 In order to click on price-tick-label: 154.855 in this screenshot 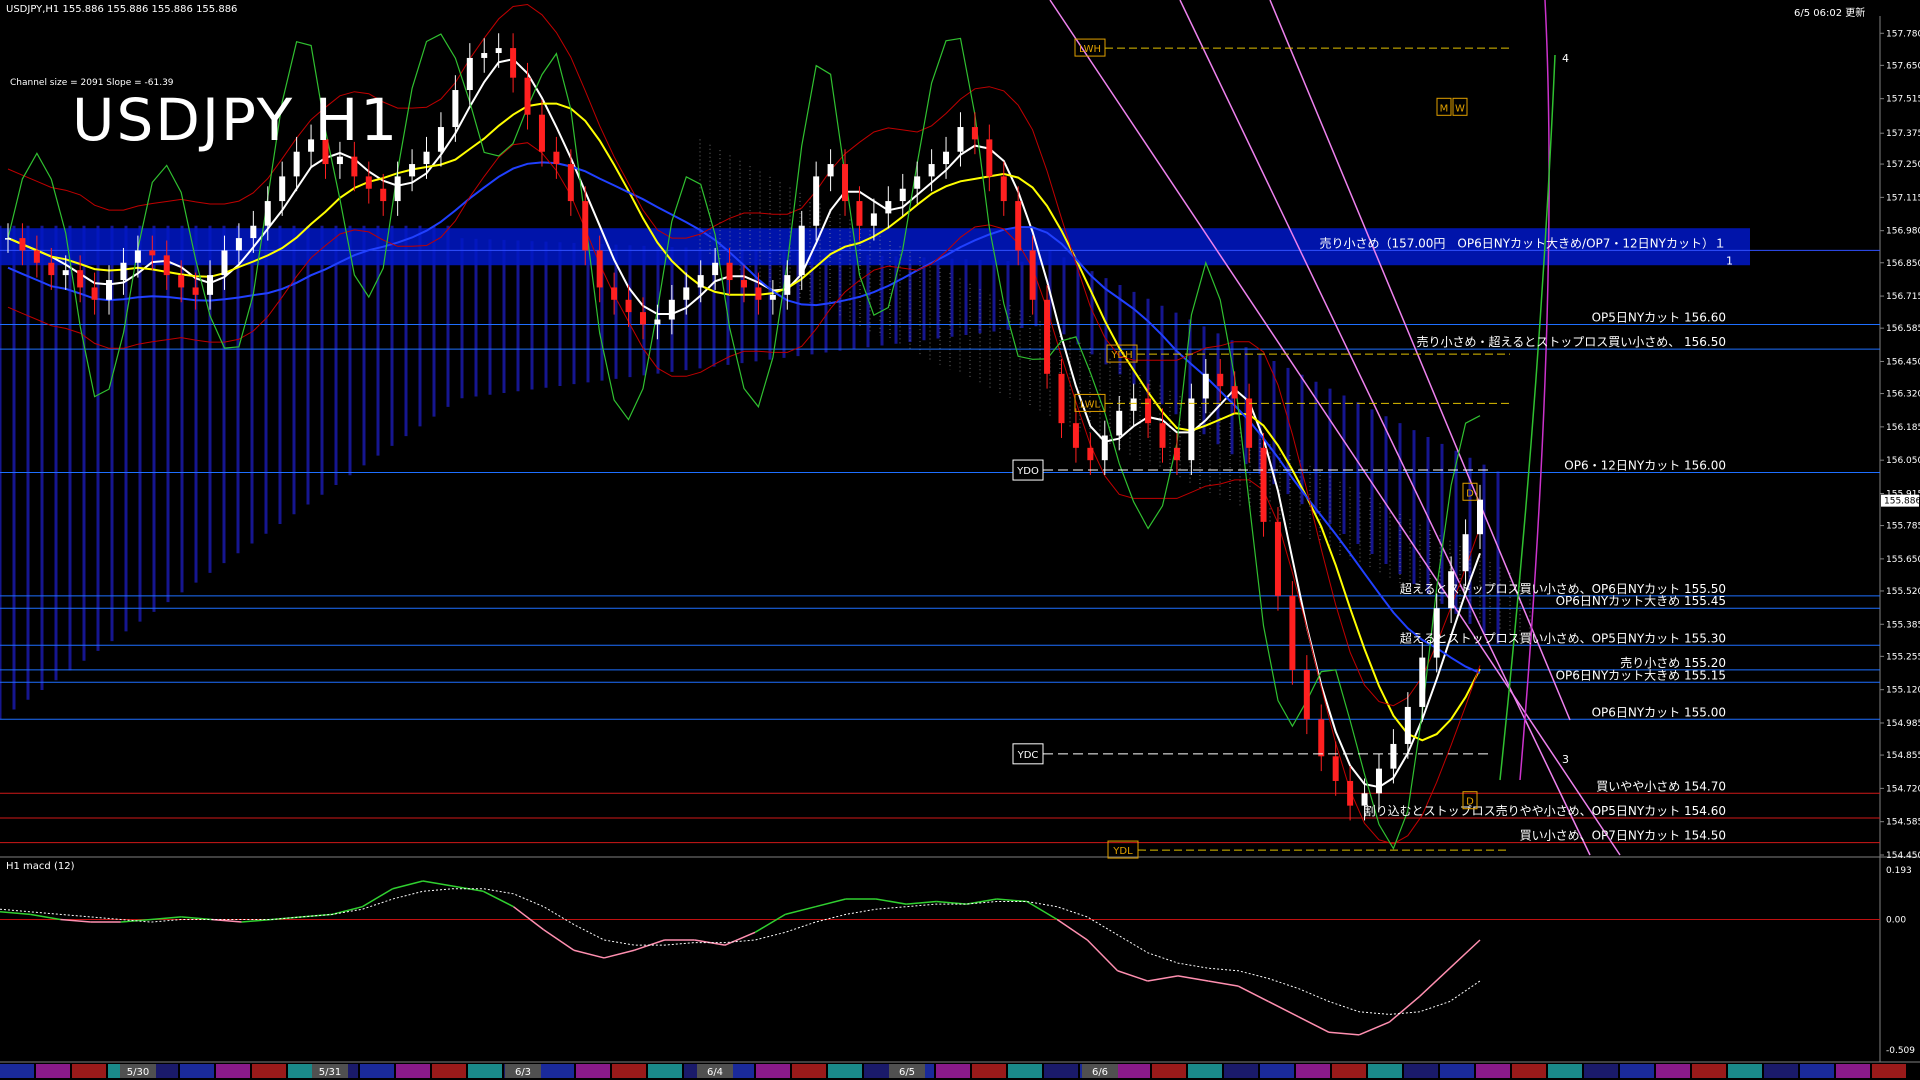, I will do `click(1903, 756)`.